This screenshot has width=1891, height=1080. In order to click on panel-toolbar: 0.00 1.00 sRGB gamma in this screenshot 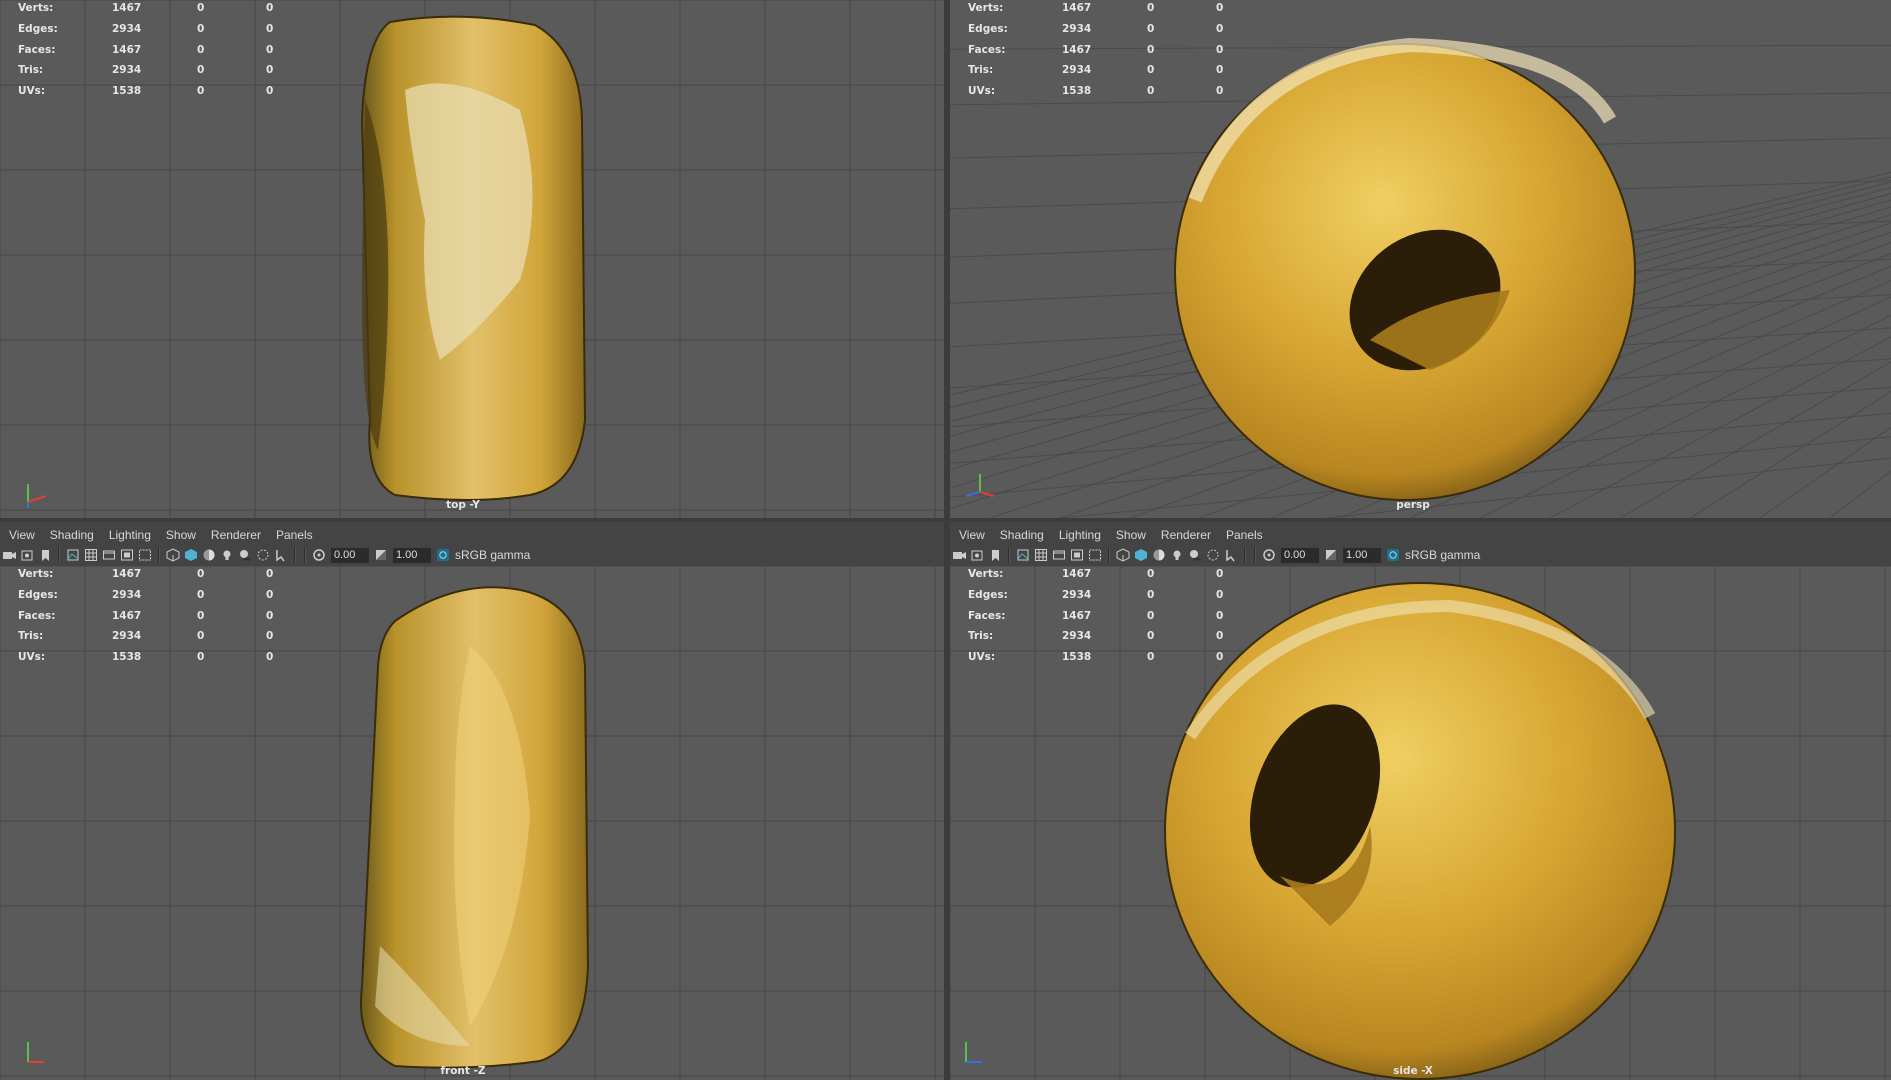, I will do `click(1420, 555)`.